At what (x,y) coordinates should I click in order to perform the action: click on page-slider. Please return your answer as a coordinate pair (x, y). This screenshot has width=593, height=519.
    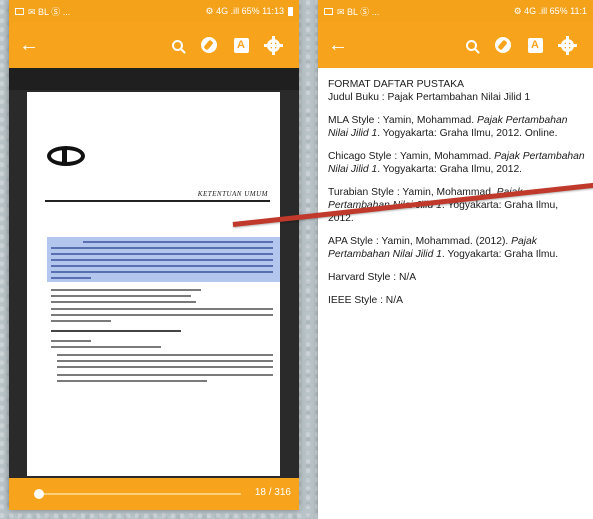
    Looking at the image, I should click on (138, 494).